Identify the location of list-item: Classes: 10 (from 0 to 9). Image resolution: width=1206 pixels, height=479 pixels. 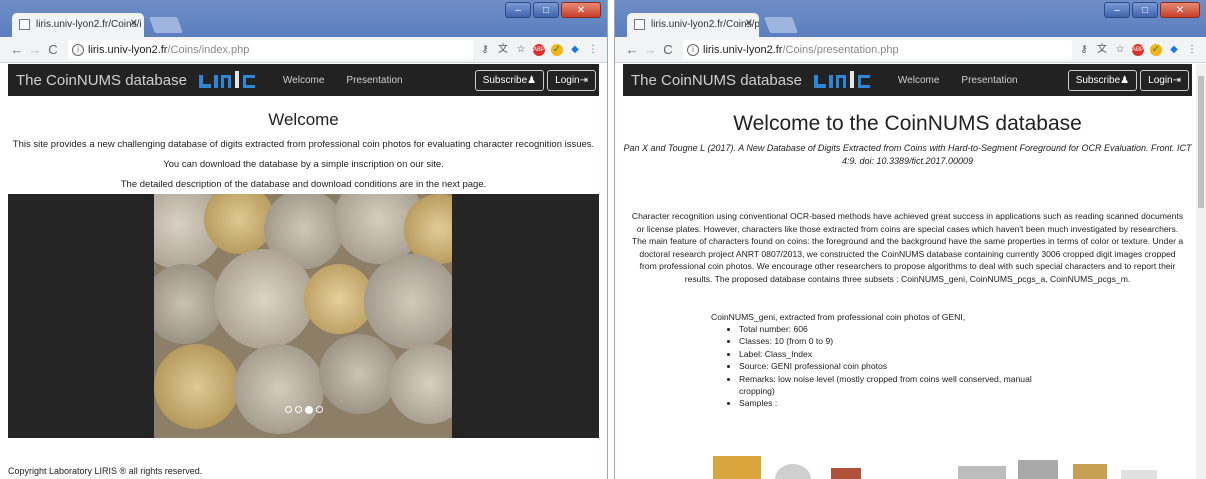
(965, 341).